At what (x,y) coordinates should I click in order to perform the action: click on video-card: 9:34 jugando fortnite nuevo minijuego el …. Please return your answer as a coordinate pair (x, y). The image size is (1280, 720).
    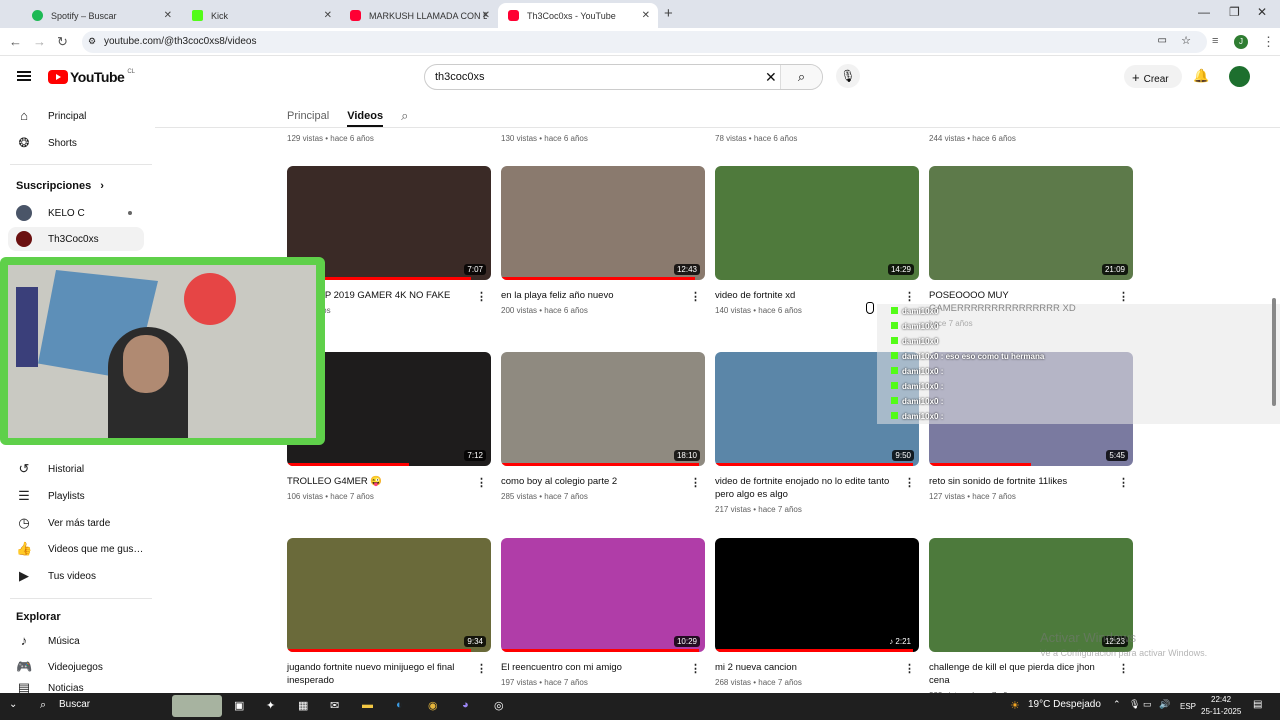
    Looking at the image, I should click on (389, 614).